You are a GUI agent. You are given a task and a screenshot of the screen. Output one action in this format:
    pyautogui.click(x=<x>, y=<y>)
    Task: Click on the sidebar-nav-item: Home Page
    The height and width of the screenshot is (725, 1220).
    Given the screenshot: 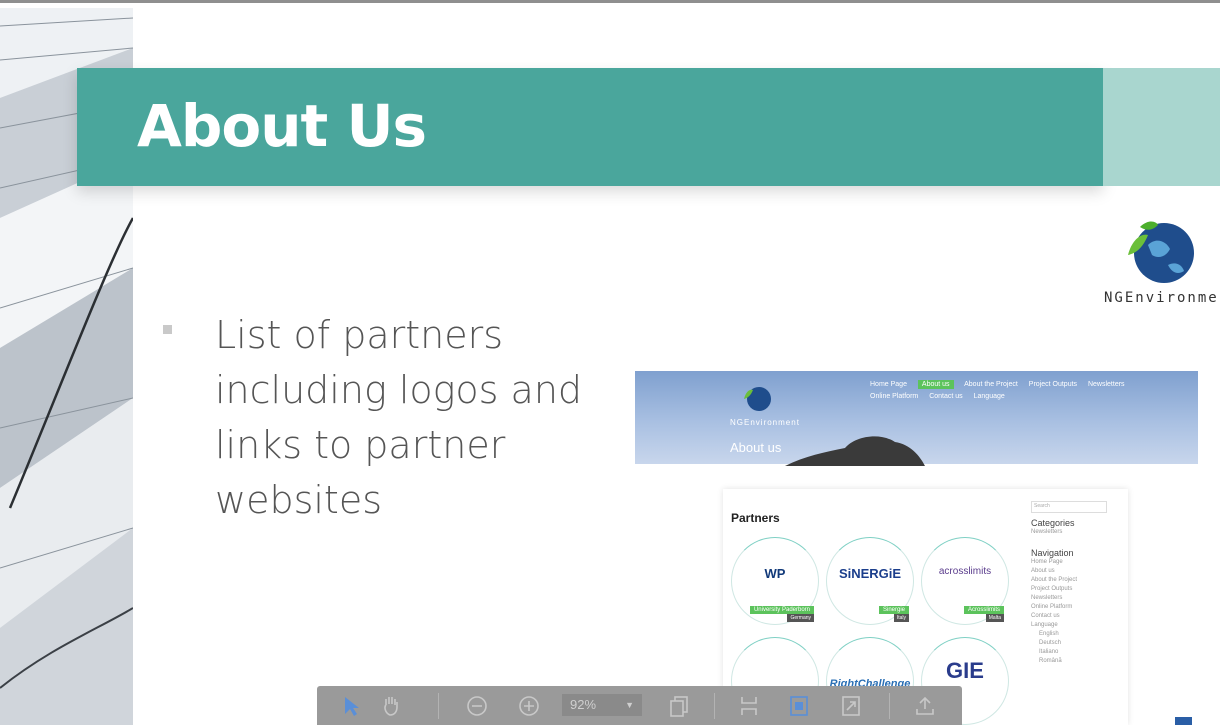 What is the action you would take?
    pyautogui.click(x=1076, y=562)
    